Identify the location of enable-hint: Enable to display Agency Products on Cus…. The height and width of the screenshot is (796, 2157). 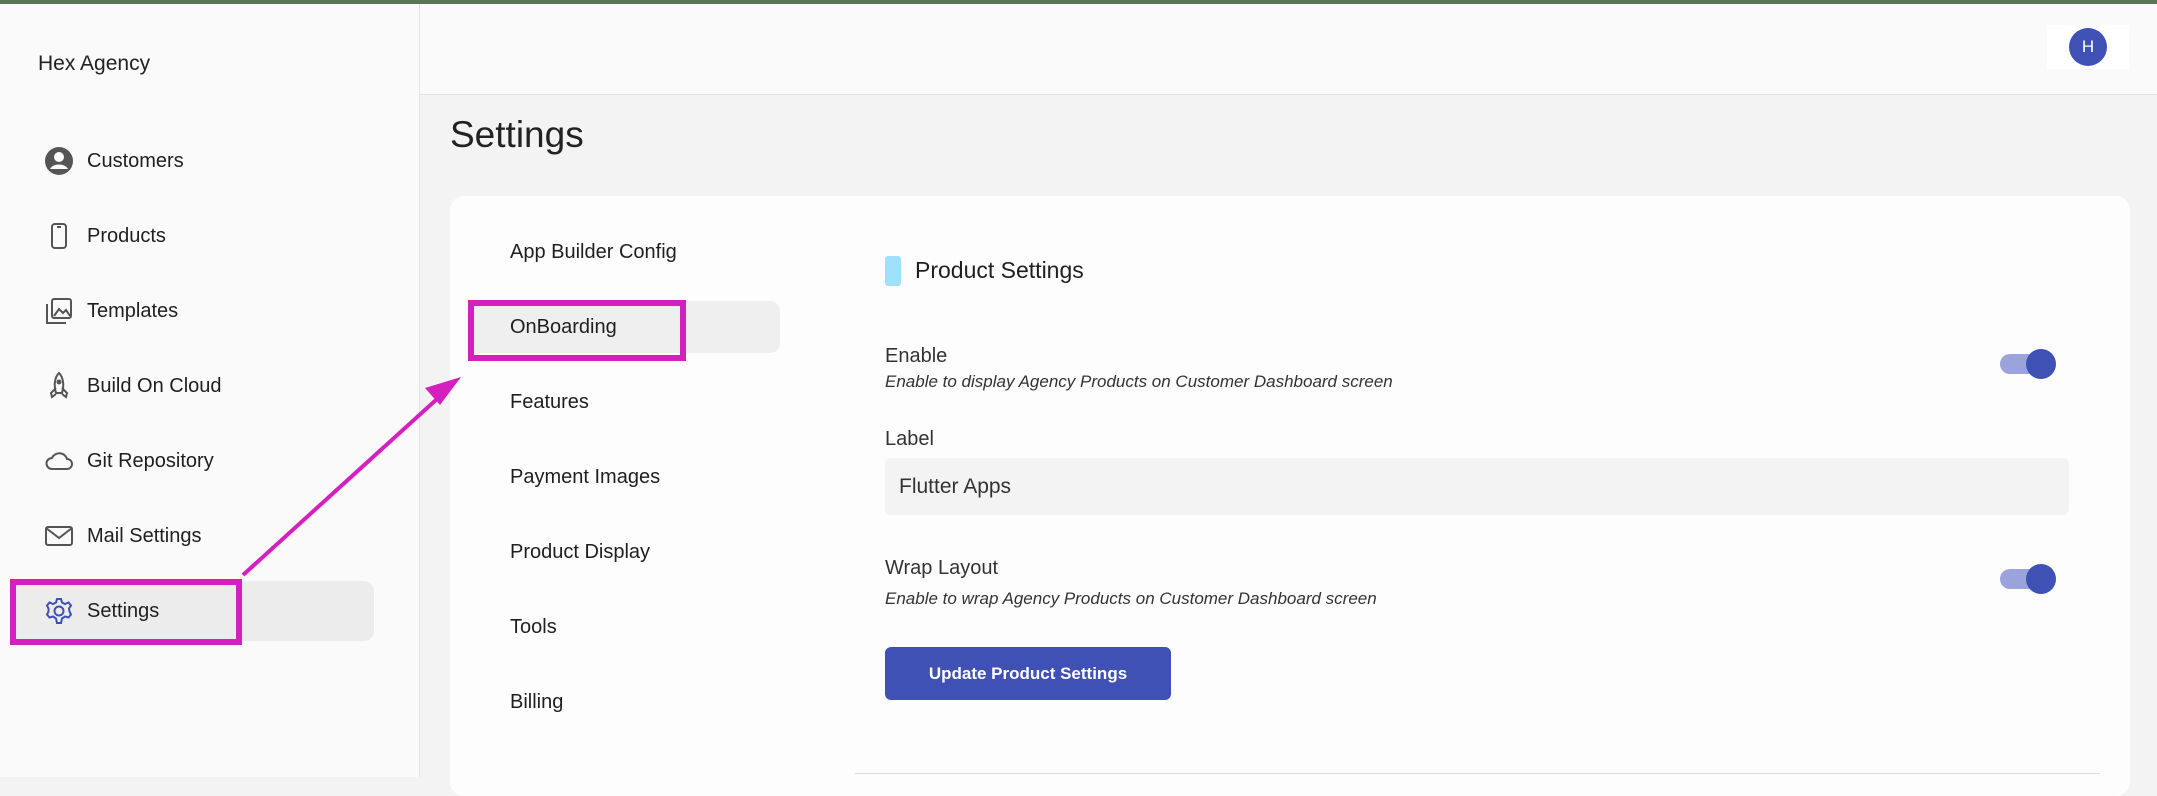
(1139, 381).